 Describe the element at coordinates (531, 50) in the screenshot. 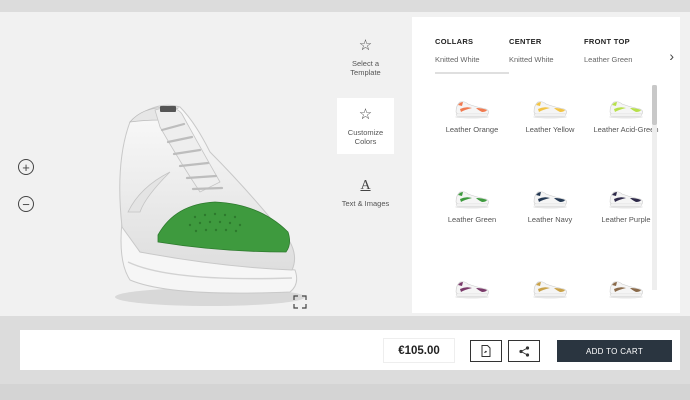

I see `tab-center: CENTER Knitted White` at that location.